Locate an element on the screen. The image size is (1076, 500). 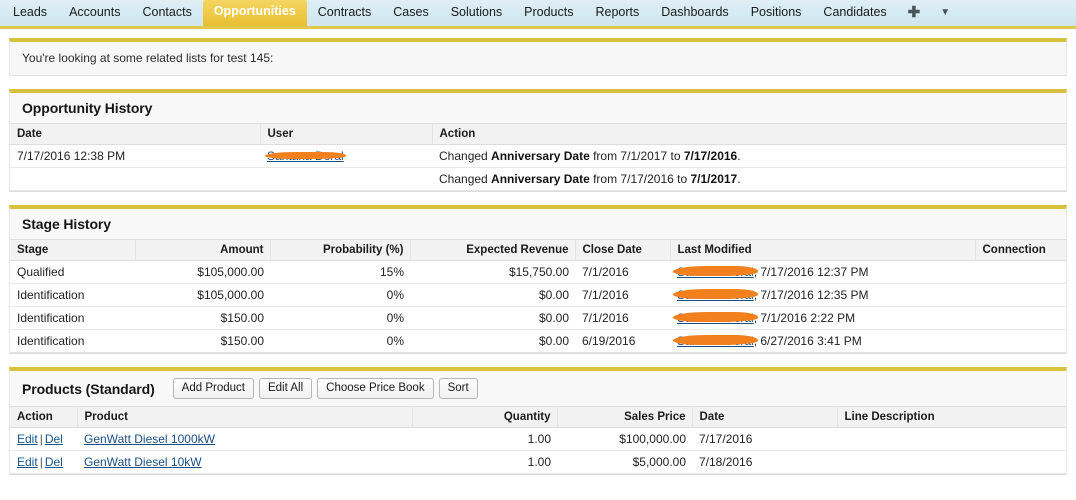
cell-user is located at coordinates (346, 178).